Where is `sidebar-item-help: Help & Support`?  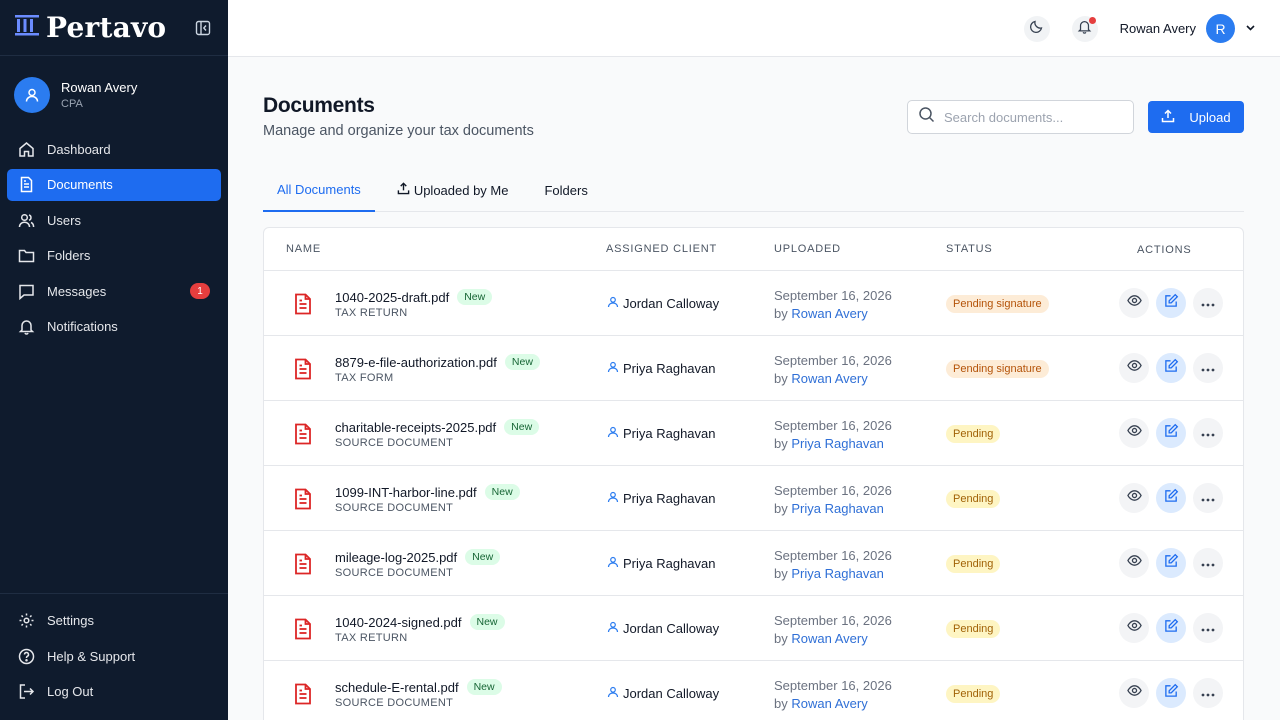 sidebar-item-help: Help & Support is located at coordinates (114, 656).